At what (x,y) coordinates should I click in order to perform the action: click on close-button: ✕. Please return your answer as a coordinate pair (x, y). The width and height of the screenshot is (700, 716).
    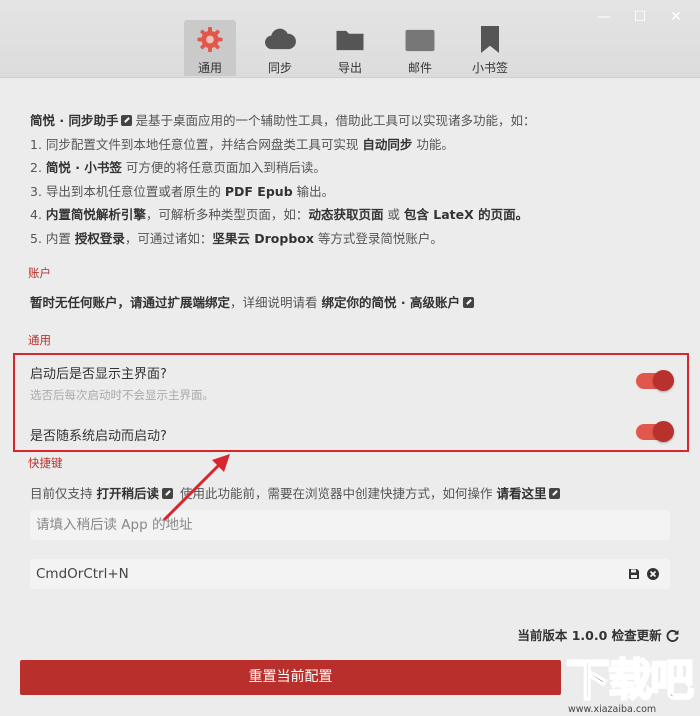
    Looking at the image, I should click on (676, 17).